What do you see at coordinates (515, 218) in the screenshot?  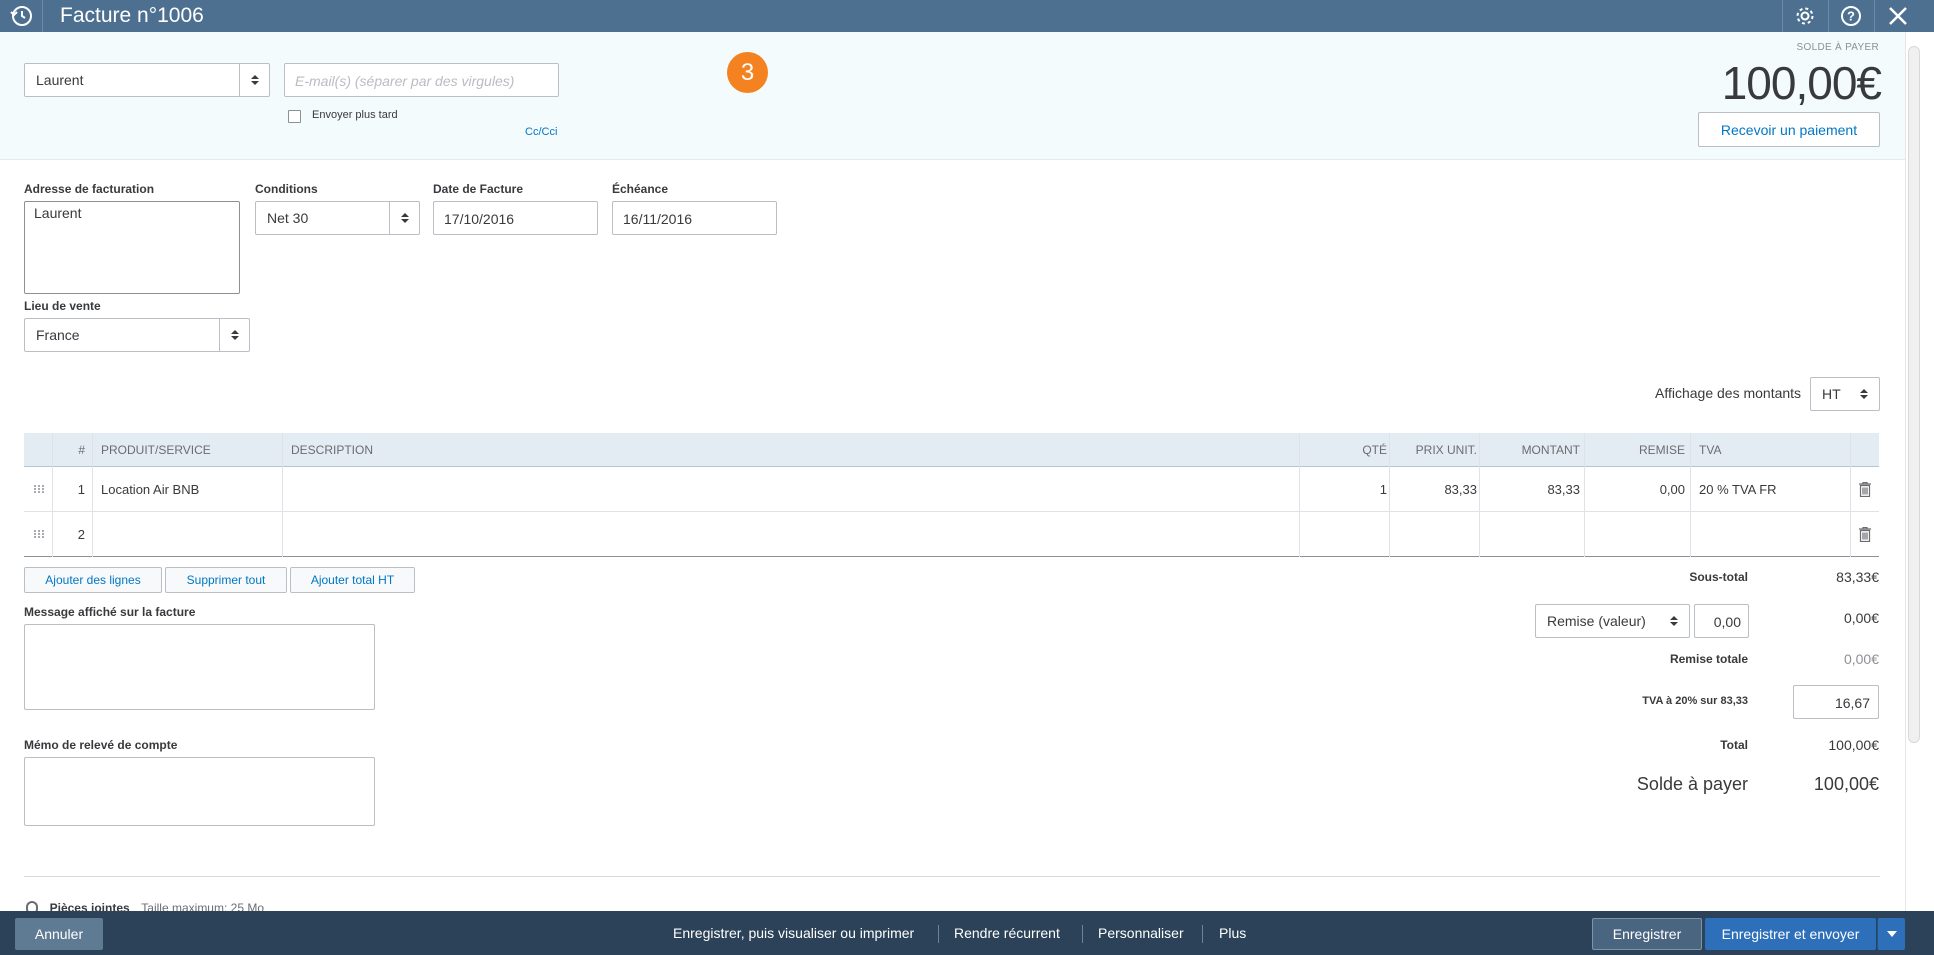 I see `invoice-date-field: 17/10/2016` at bounding box center [515, 218].